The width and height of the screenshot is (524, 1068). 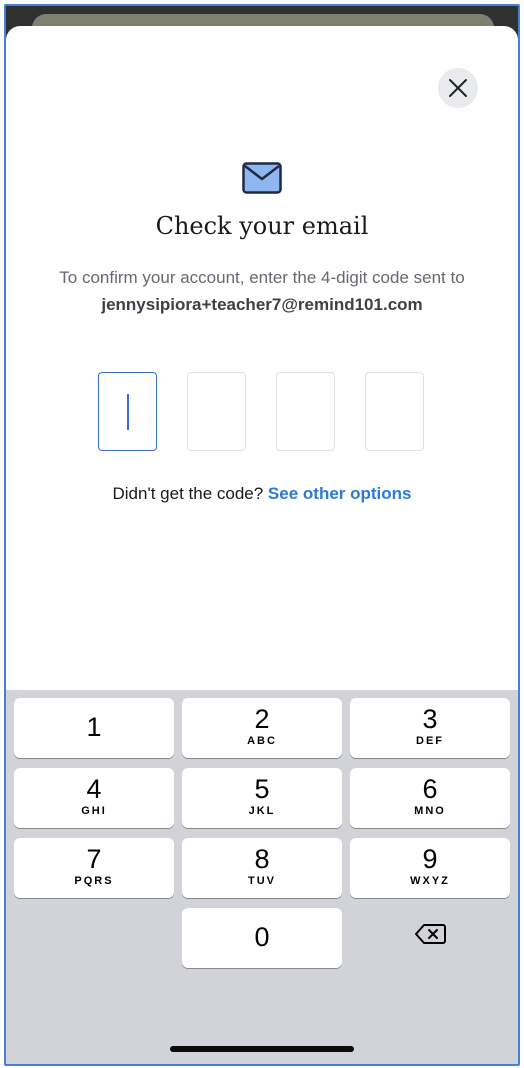 I want to click on key-9: 9 WXYZ, so click(x=430, y=868).